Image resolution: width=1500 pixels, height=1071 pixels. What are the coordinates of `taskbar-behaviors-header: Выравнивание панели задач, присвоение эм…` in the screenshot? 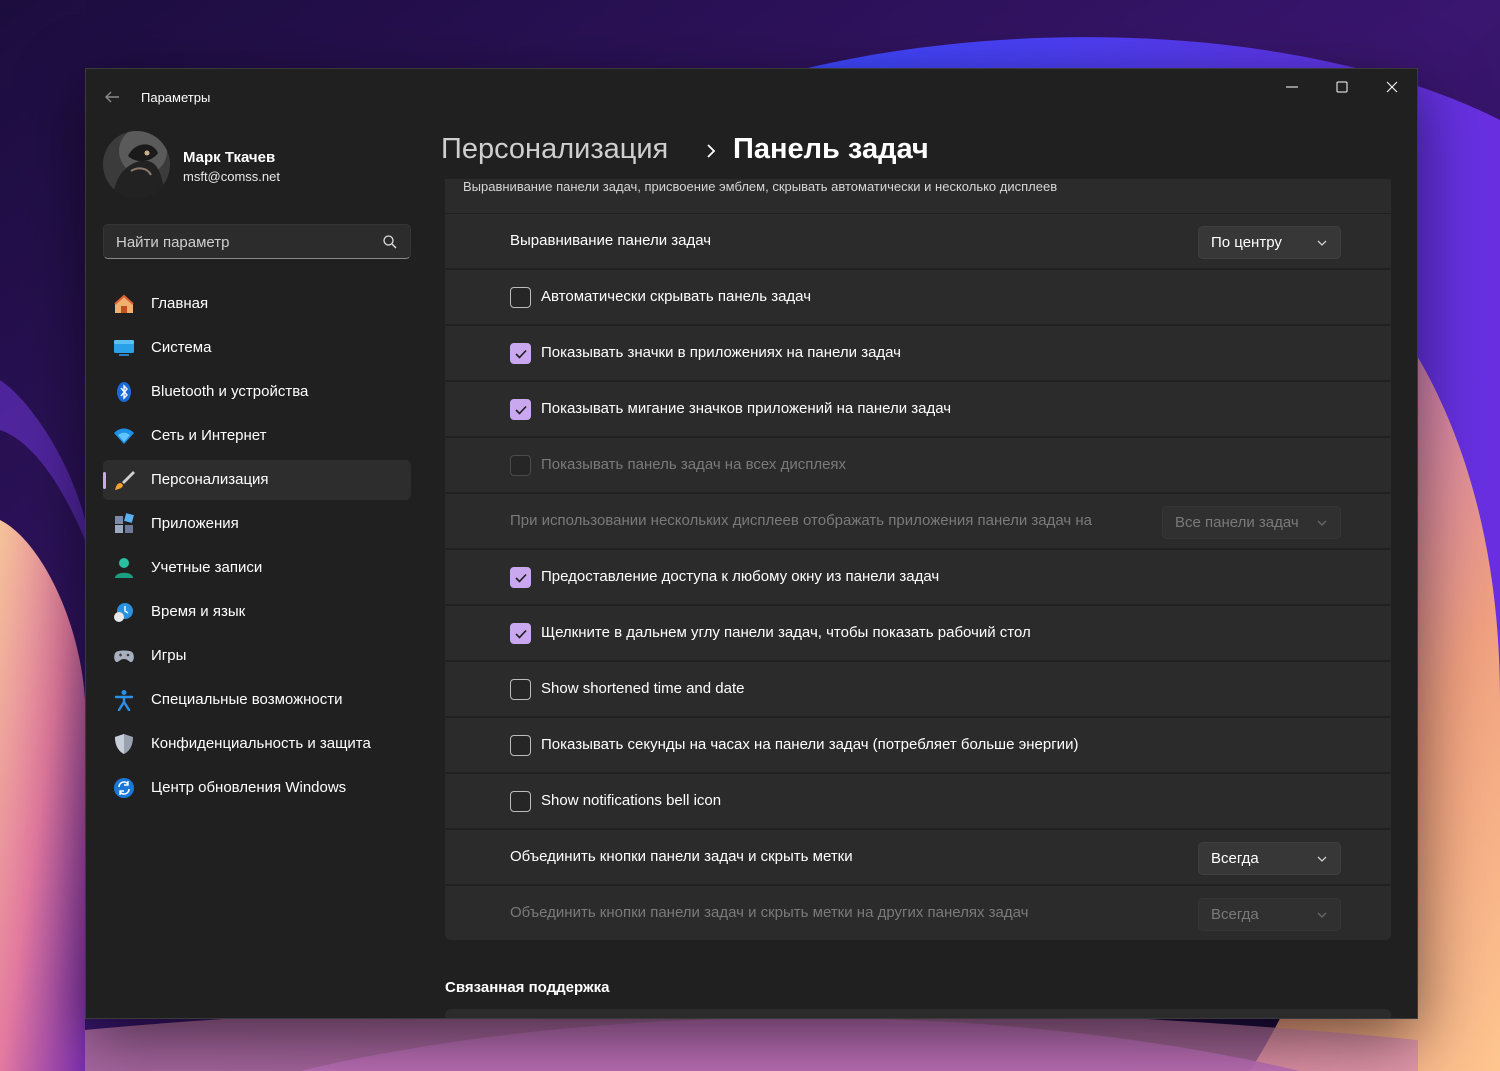 It's located at (918, 196).